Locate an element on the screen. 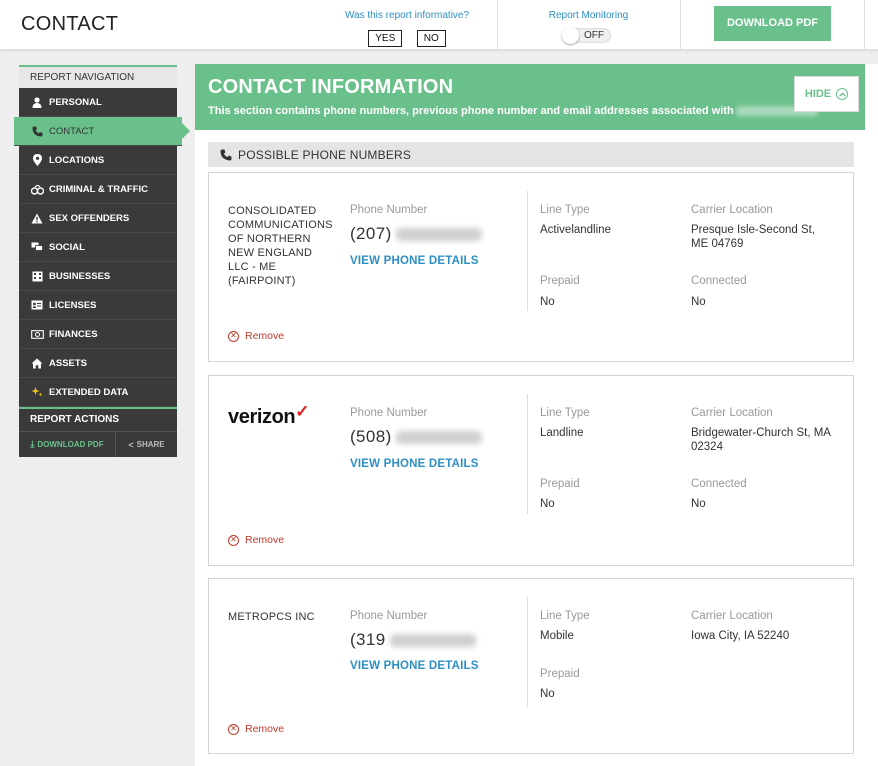  sidebar-item-locations: LOCATIONS is located at coordinates (98, 160).